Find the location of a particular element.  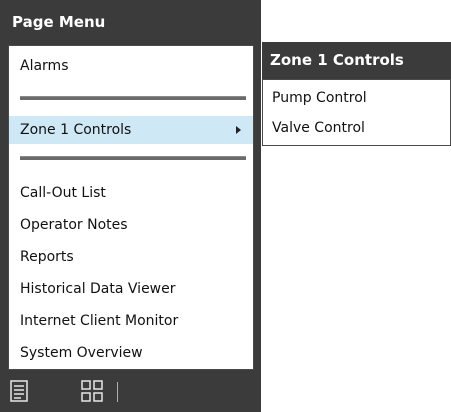

menu-item-internet-client-monitor: Internet Client Monitor is located at coordinates (131, 321).